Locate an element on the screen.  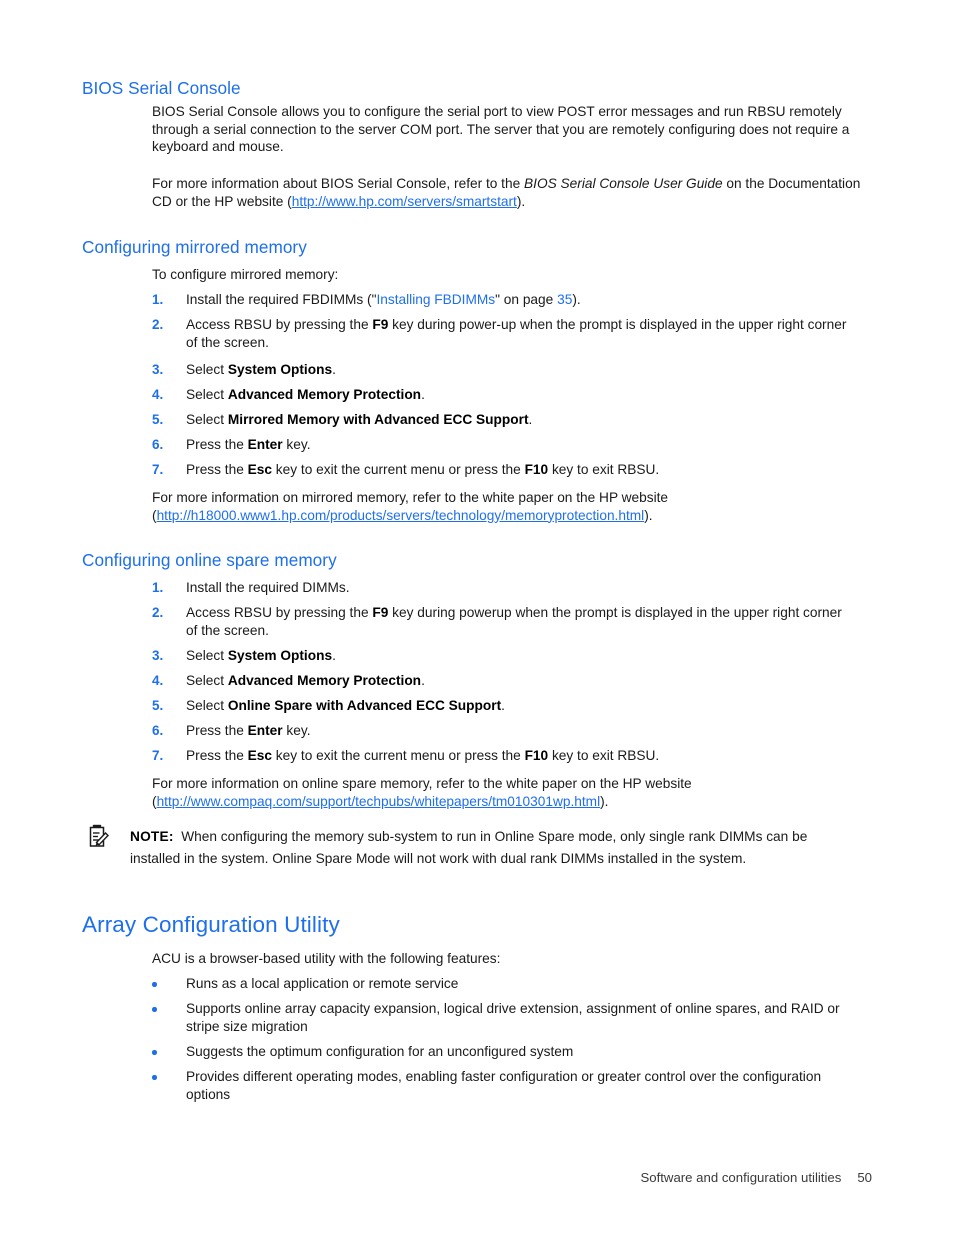
key-label: Esc is located at coordinates (259, 469).